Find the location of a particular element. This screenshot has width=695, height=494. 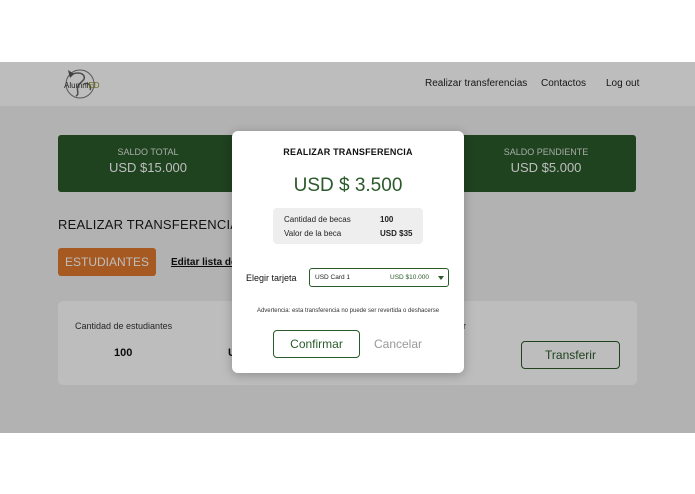

summary-value: USD $35 is located at coordinates (396, 233).